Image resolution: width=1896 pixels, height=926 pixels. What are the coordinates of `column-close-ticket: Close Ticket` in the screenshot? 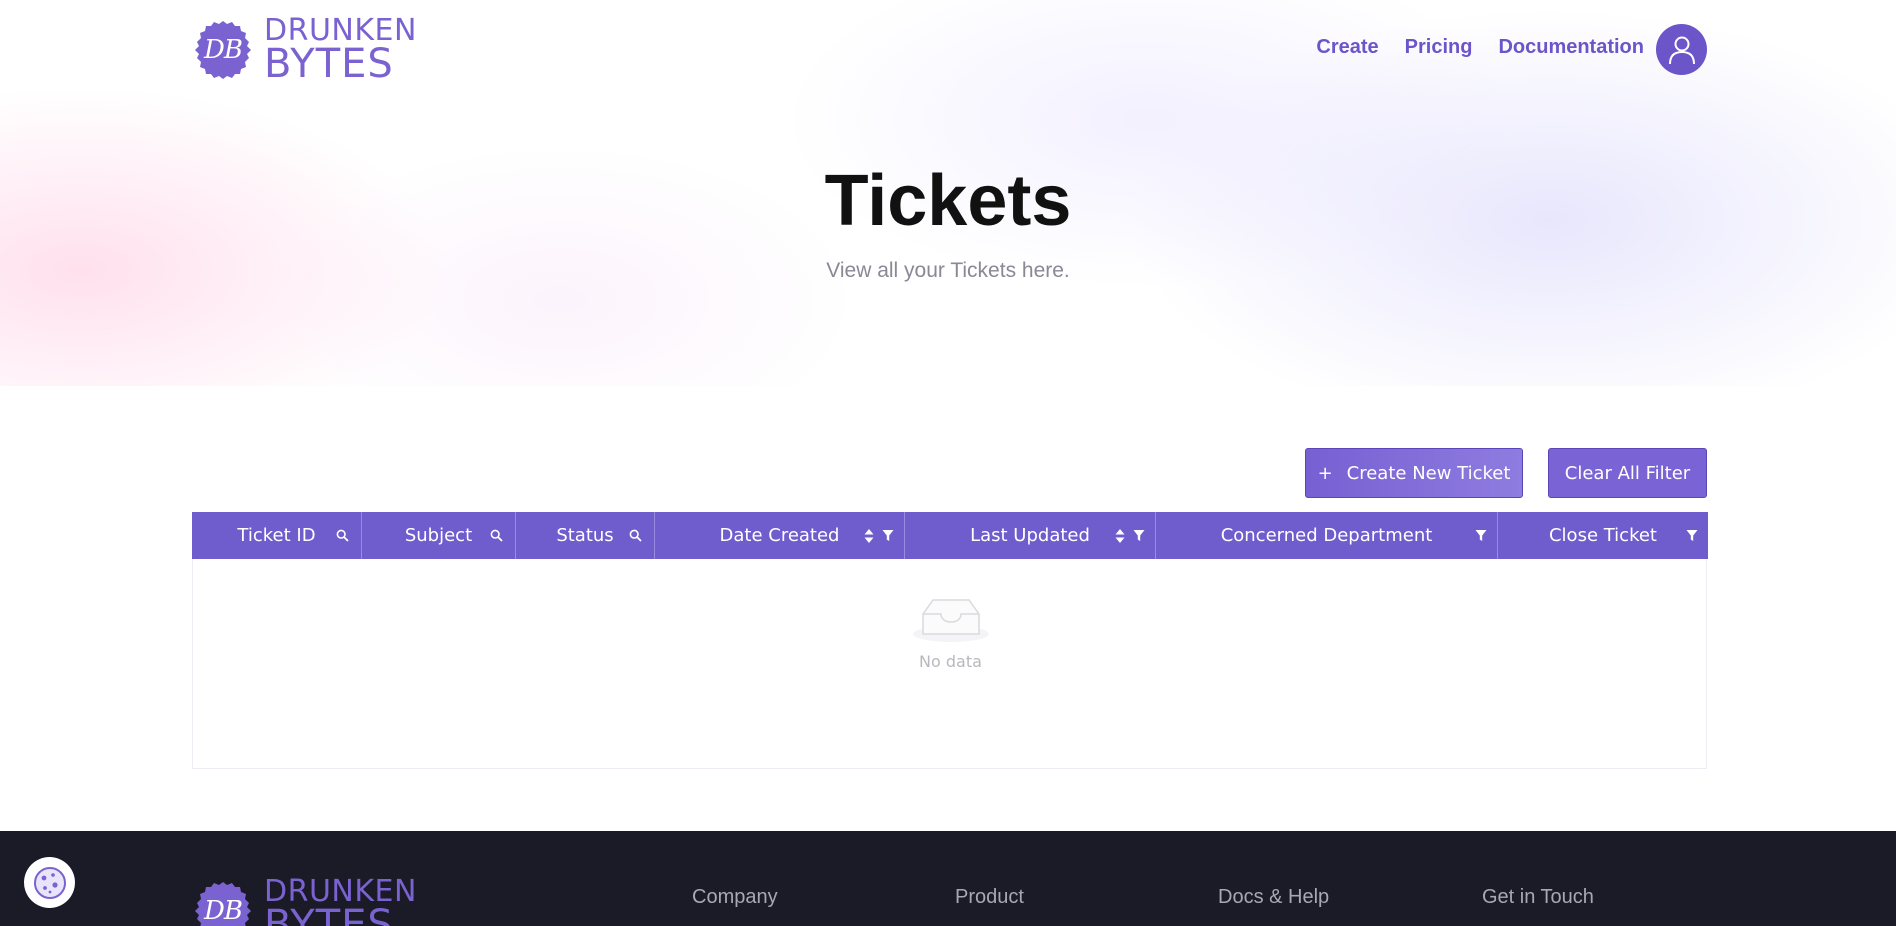 It's located at (1603, 535).